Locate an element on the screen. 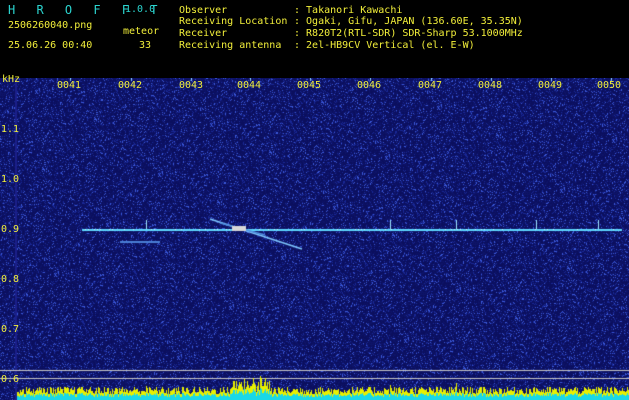  meteor-label: meteor is located at coordinates (141, 31).